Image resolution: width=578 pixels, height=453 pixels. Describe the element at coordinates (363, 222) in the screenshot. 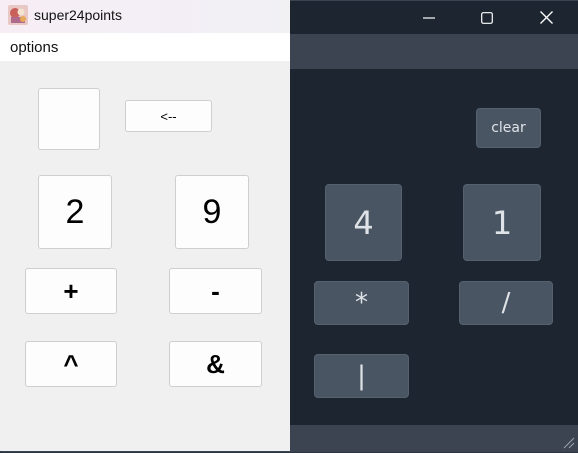

I see `number-card-button: 4` at that location.